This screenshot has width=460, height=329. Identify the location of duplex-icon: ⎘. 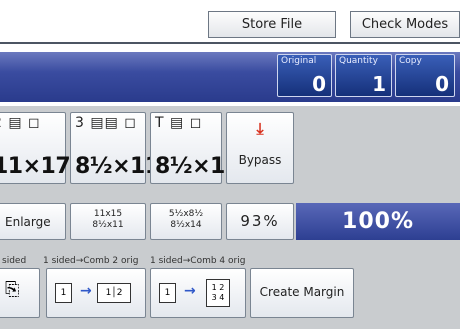
(12, 289).